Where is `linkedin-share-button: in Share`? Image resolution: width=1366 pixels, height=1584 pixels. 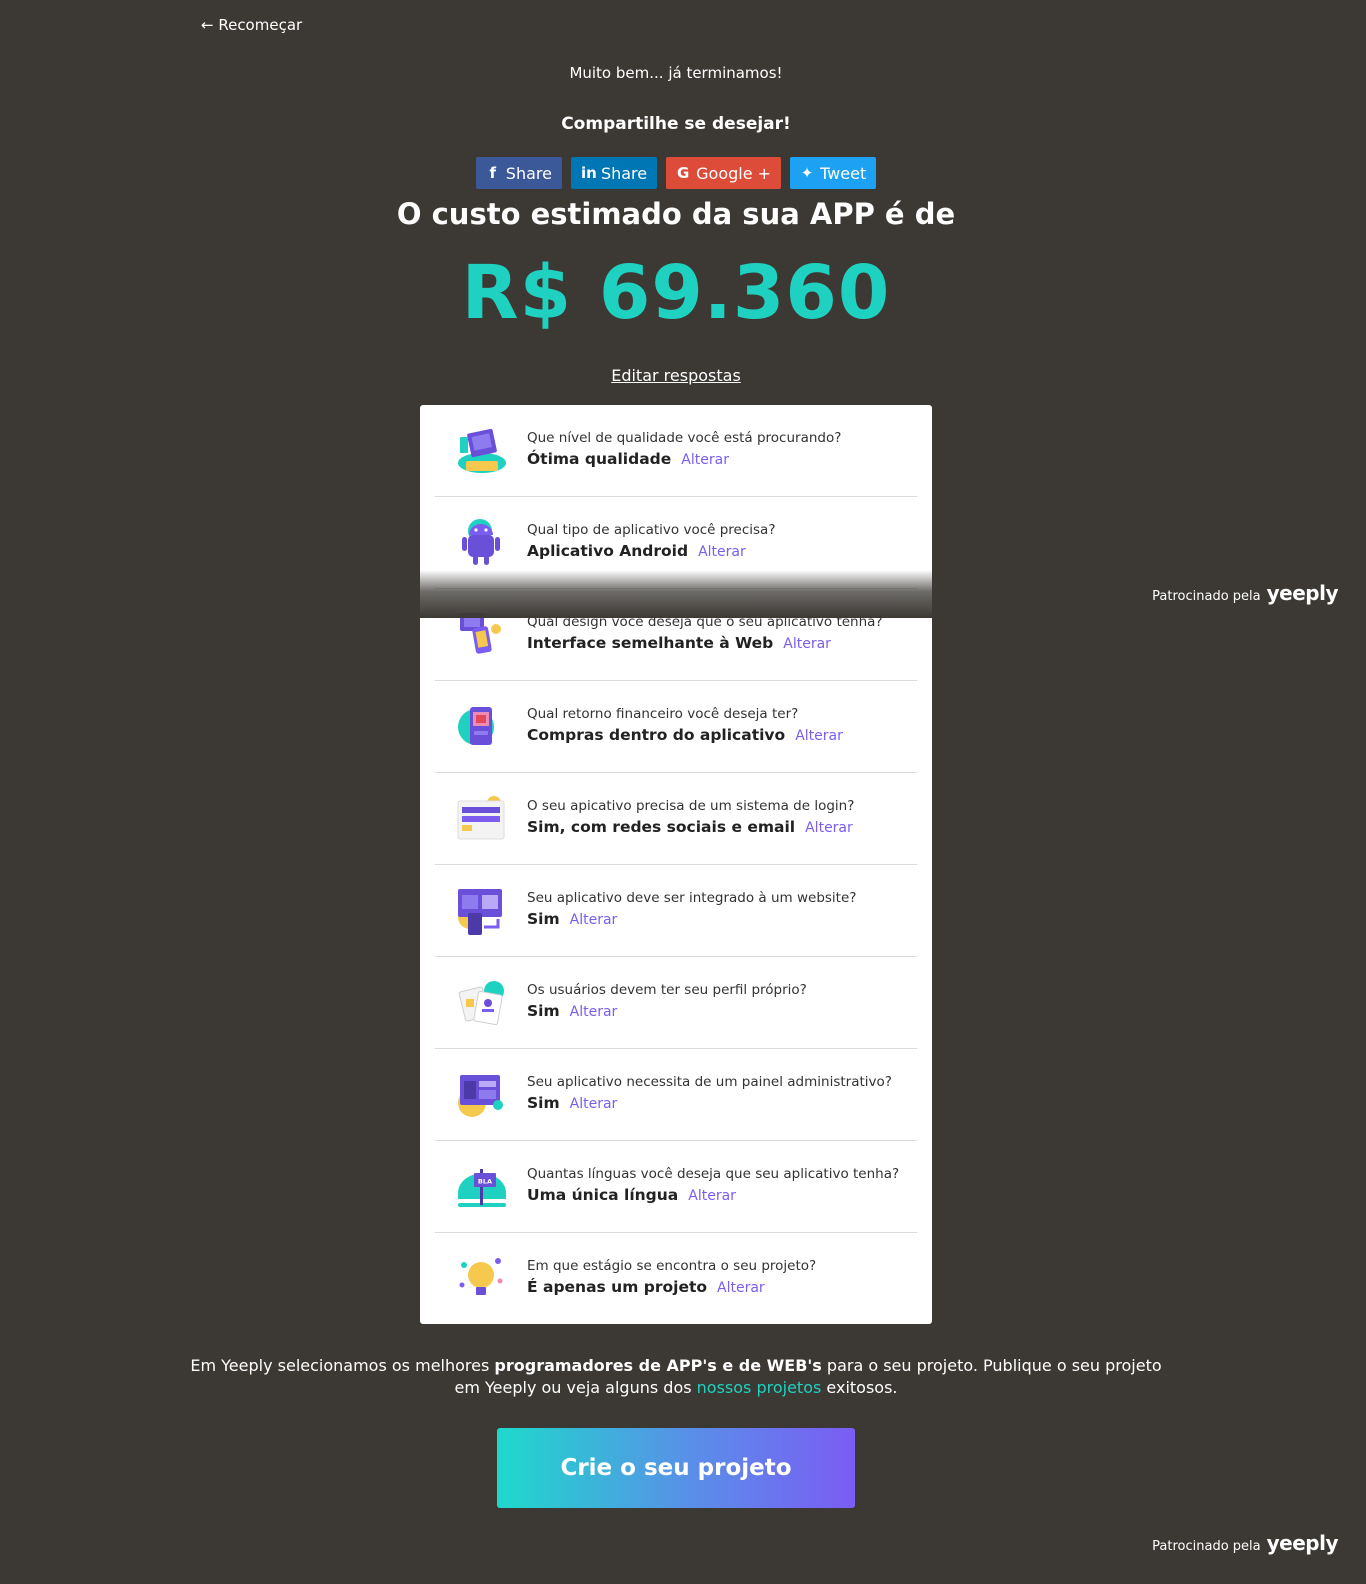
linkedin-share-button: in Share is located at coordinates (614, 173).